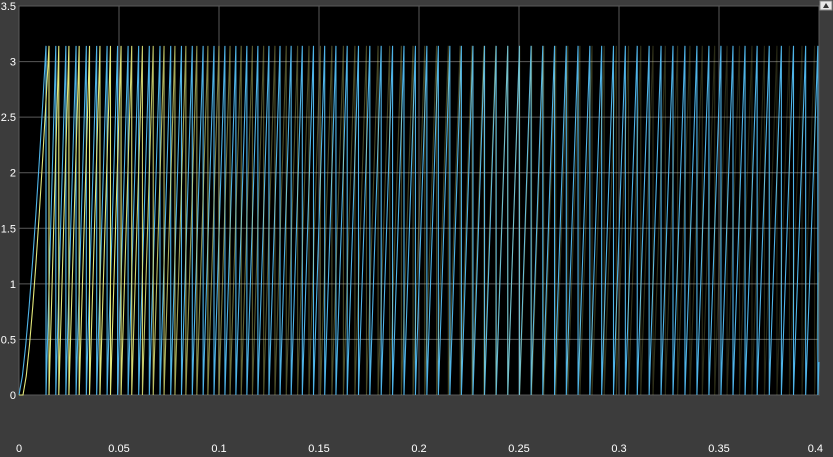 The width and height of the screenshot is (833, 457). Describe the element at coordinates (418, 449) in the screenshot. I see `x-tick-label: 0.2` at that location.